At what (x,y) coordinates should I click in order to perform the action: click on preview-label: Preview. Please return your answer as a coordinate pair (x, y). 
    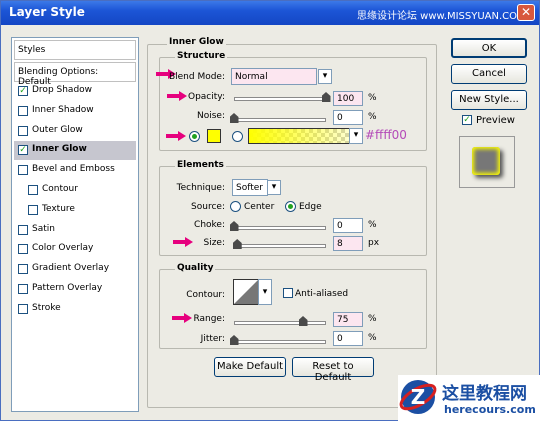
    Looking at the image, I should click on (495, 120).